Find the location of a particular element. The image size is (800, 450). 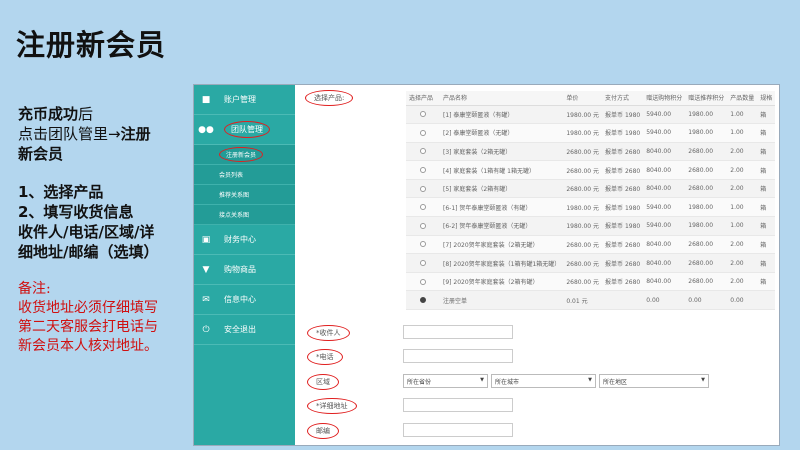

table-cell: [1] 泰康堂颐匿液（有罐） is located at coordinates (502, 115).